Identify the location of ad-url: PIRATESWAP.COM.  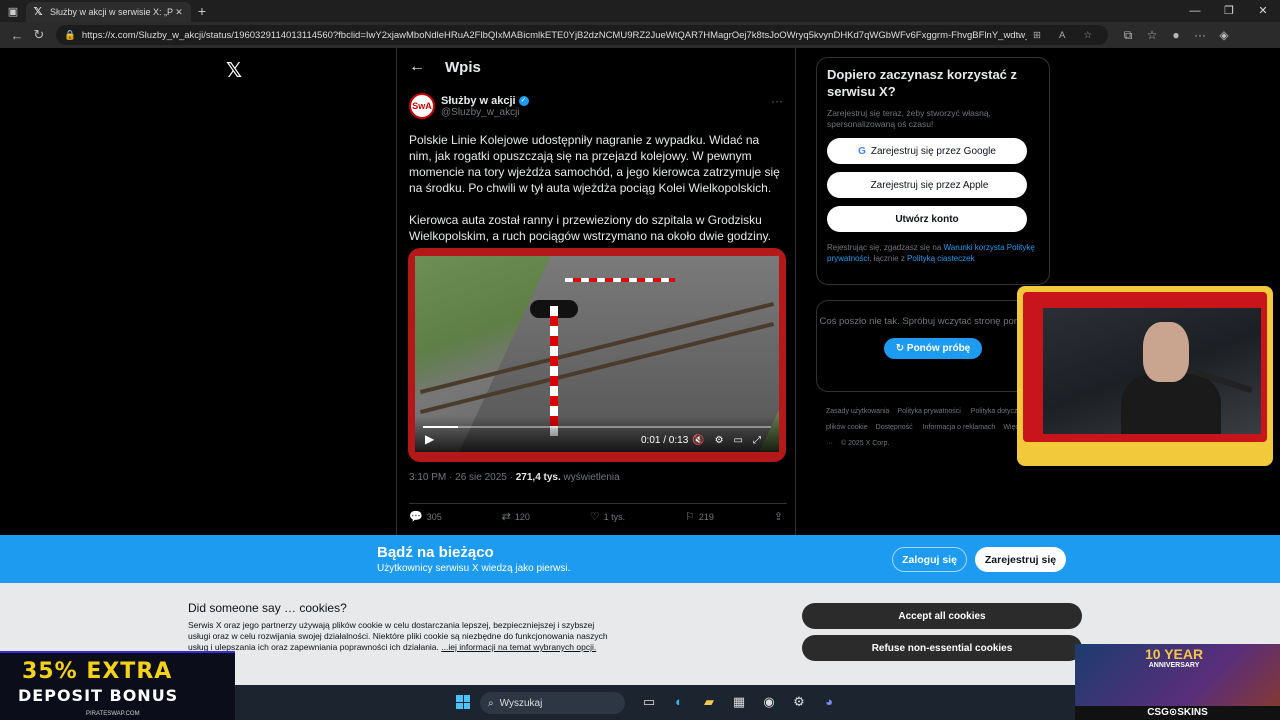
(113, 714).